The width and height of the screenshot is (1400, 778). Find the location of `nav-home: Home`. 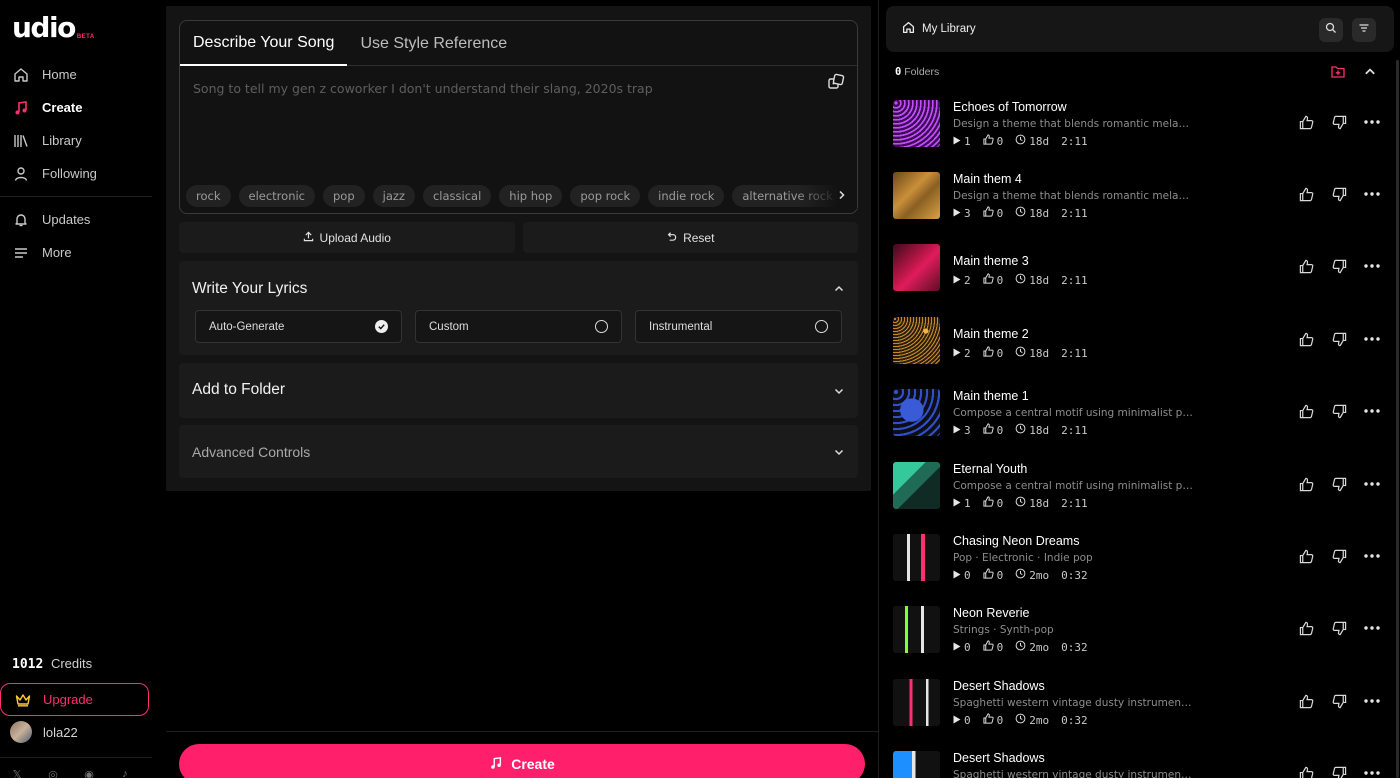

nav-home: Home is located at coordinates (76, 74).